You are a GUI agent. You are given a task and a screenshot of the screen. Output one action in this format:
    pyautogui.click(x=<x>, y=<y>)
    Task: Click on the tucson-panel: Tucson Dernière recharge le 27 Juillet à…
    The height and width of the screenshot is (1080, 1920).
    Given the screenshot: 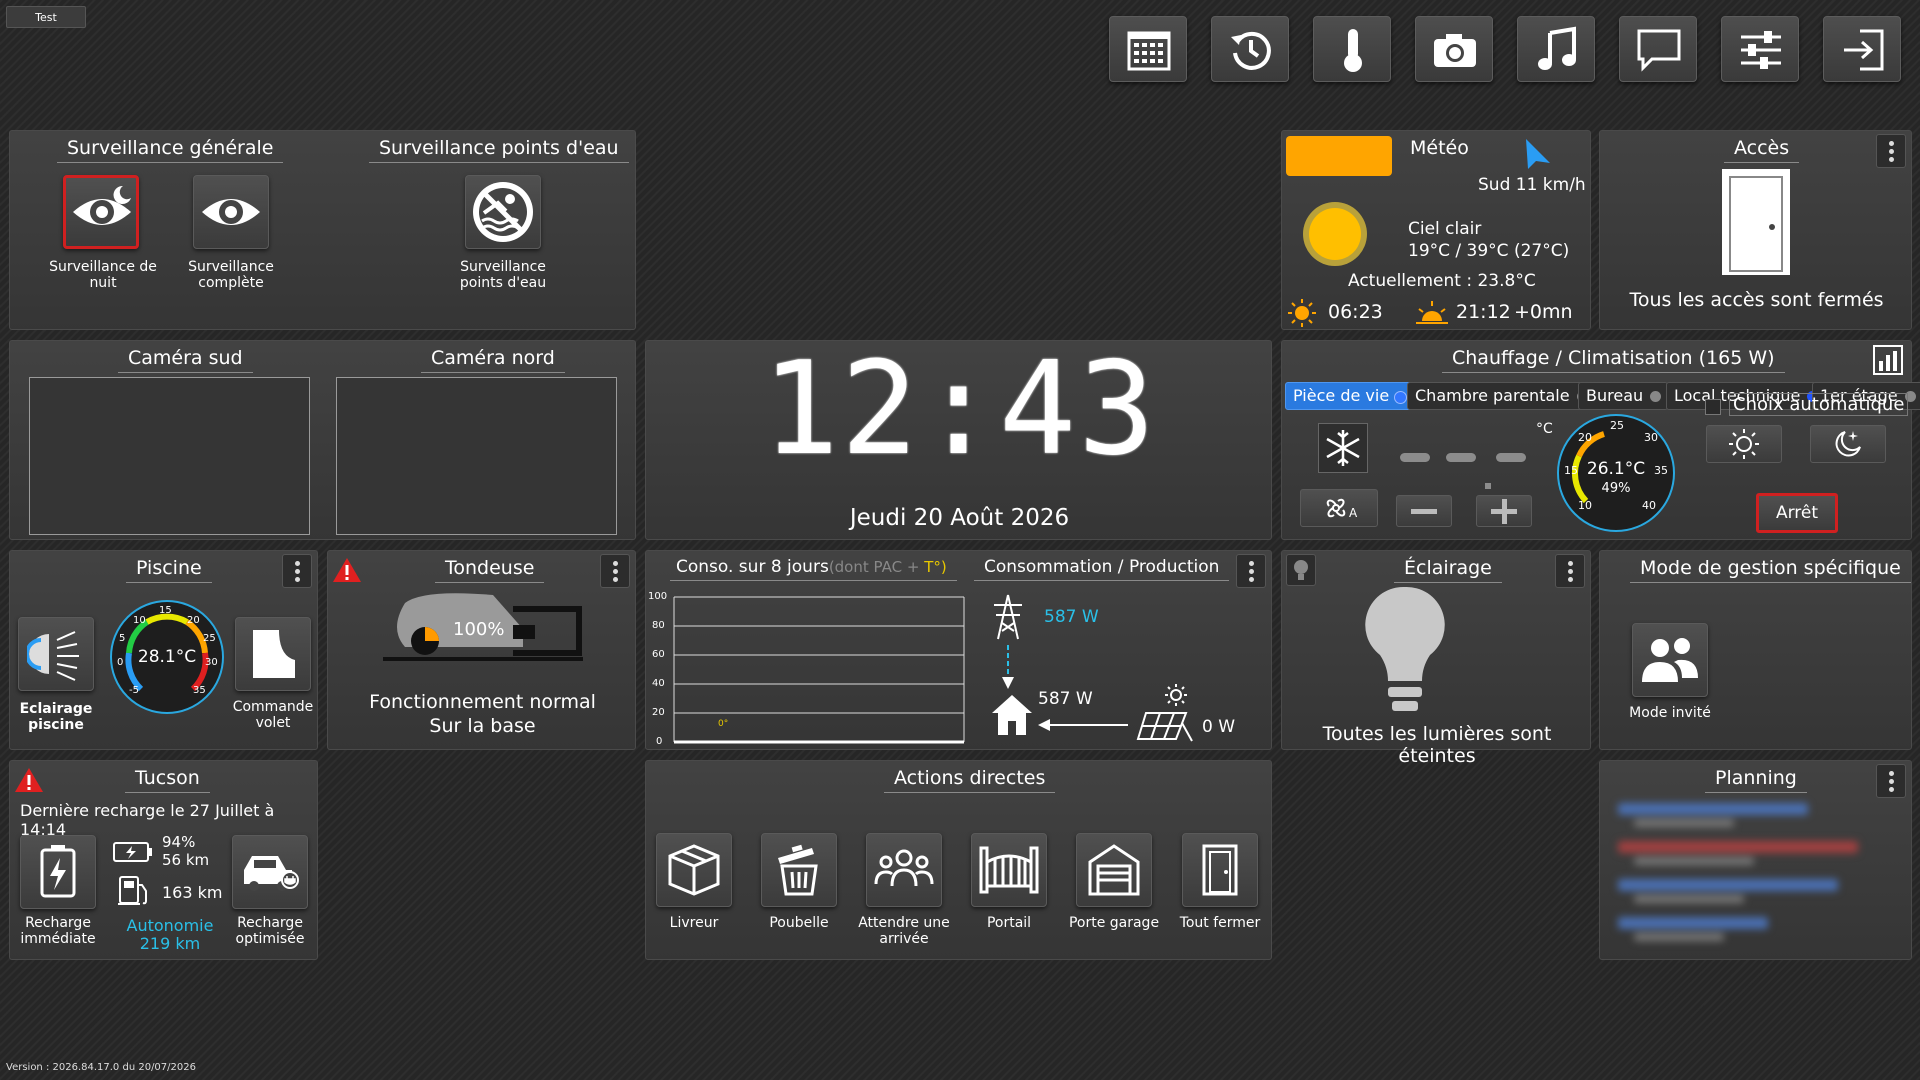 What is the action you would take?
    pyautogui.click(x=163, y=860)
    